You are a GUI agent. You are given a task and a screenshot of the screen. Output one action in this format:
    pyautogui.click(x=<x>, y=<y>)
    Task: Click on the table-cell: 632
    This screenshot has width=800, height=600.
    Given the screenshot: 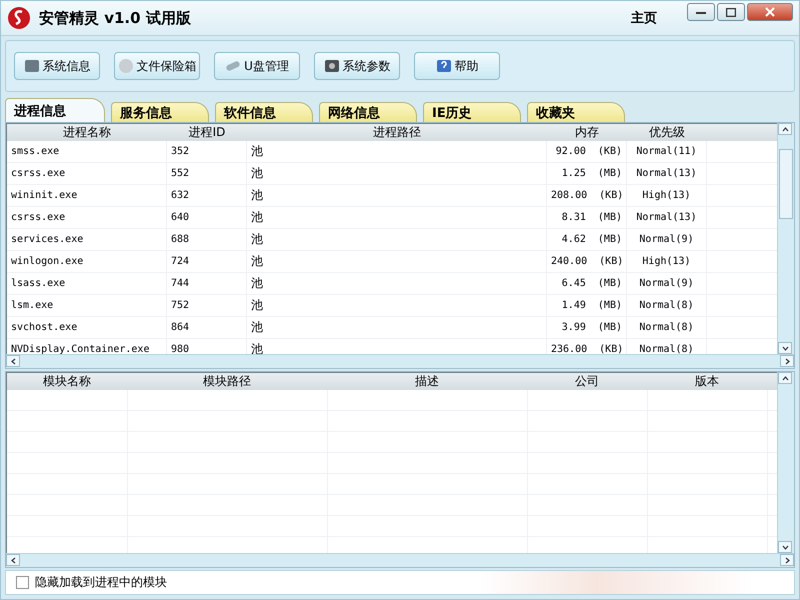 What is the action you would take?
    pyautogui.click(x=207, y=195)
    